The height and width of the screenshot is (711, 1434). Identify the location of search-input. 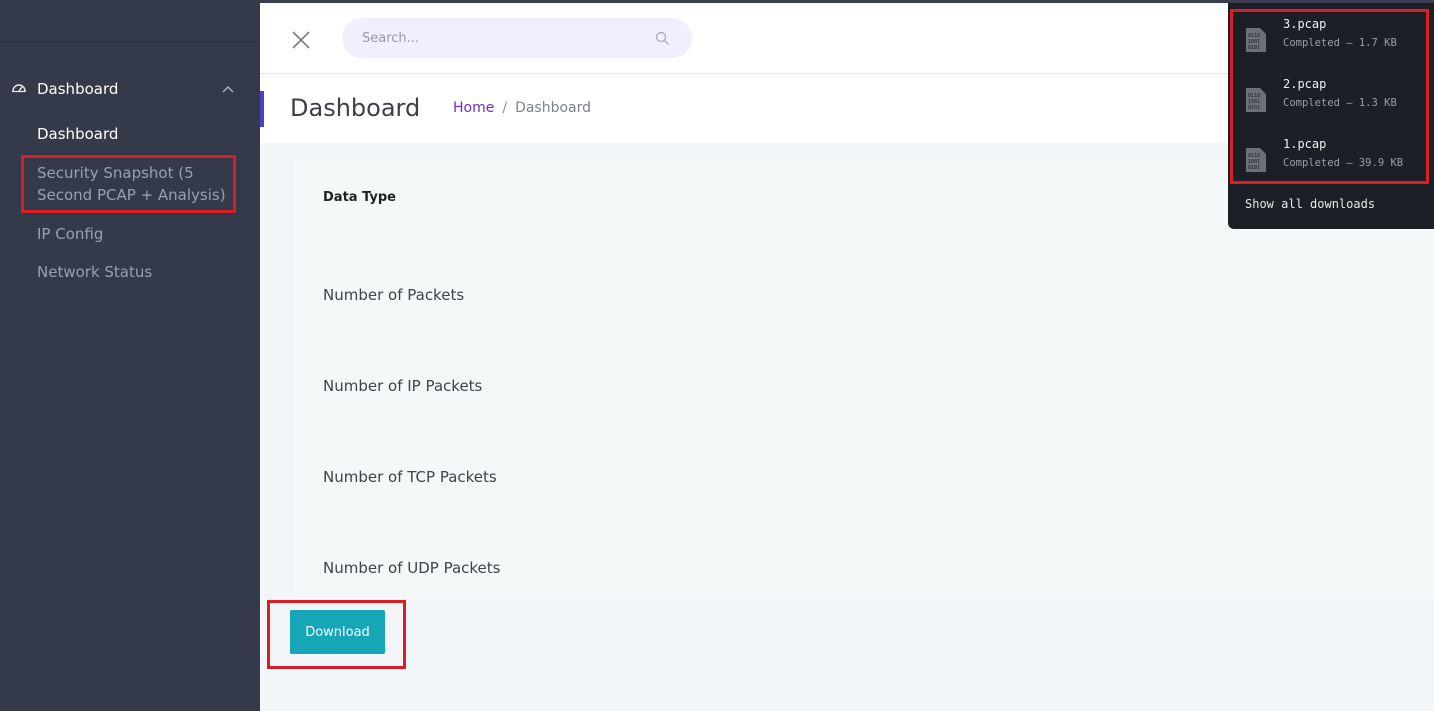
(502, 38).